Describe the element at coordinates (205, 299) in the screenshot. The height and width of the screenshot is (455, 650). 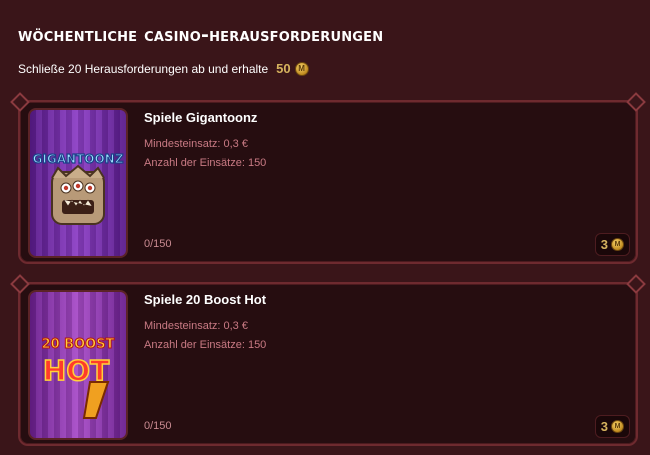
I see `challenge-title: Spiele 20 Boost Hot` at that location.